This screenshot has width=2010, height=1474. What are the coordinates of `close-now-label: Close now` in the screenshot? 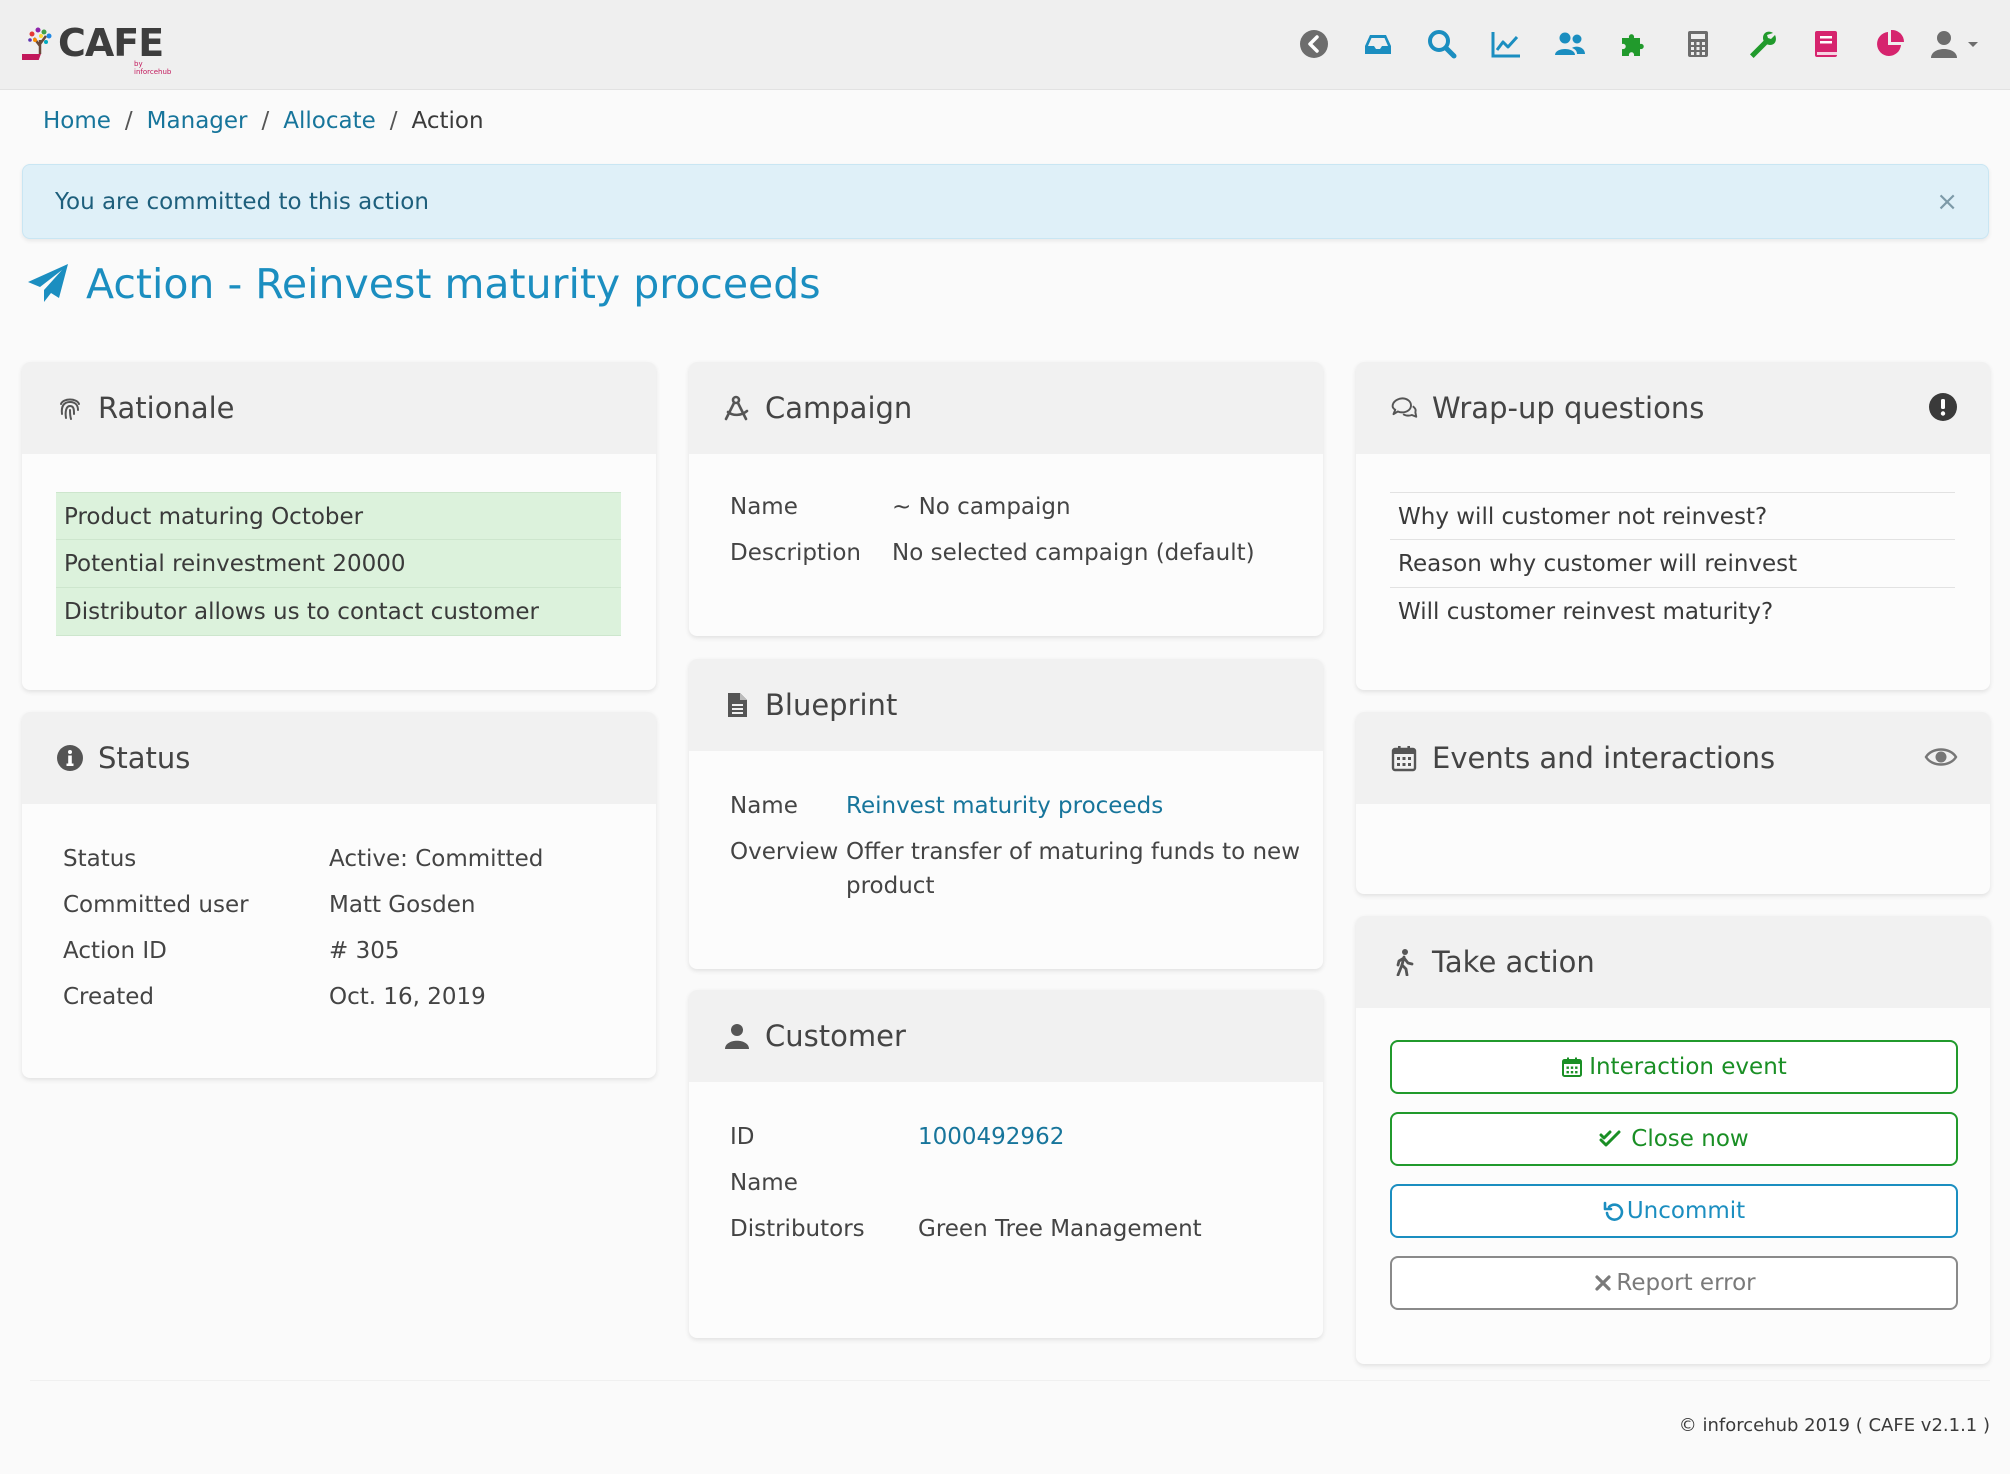 It's located at (1690, 1139).